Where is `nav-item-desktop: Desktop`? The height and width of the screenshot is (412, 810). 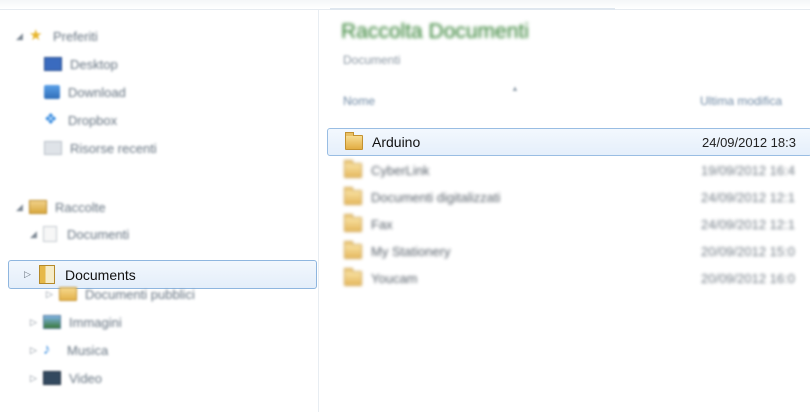 nav-item-desktop: Desktop is located at coordinates (79, 64).